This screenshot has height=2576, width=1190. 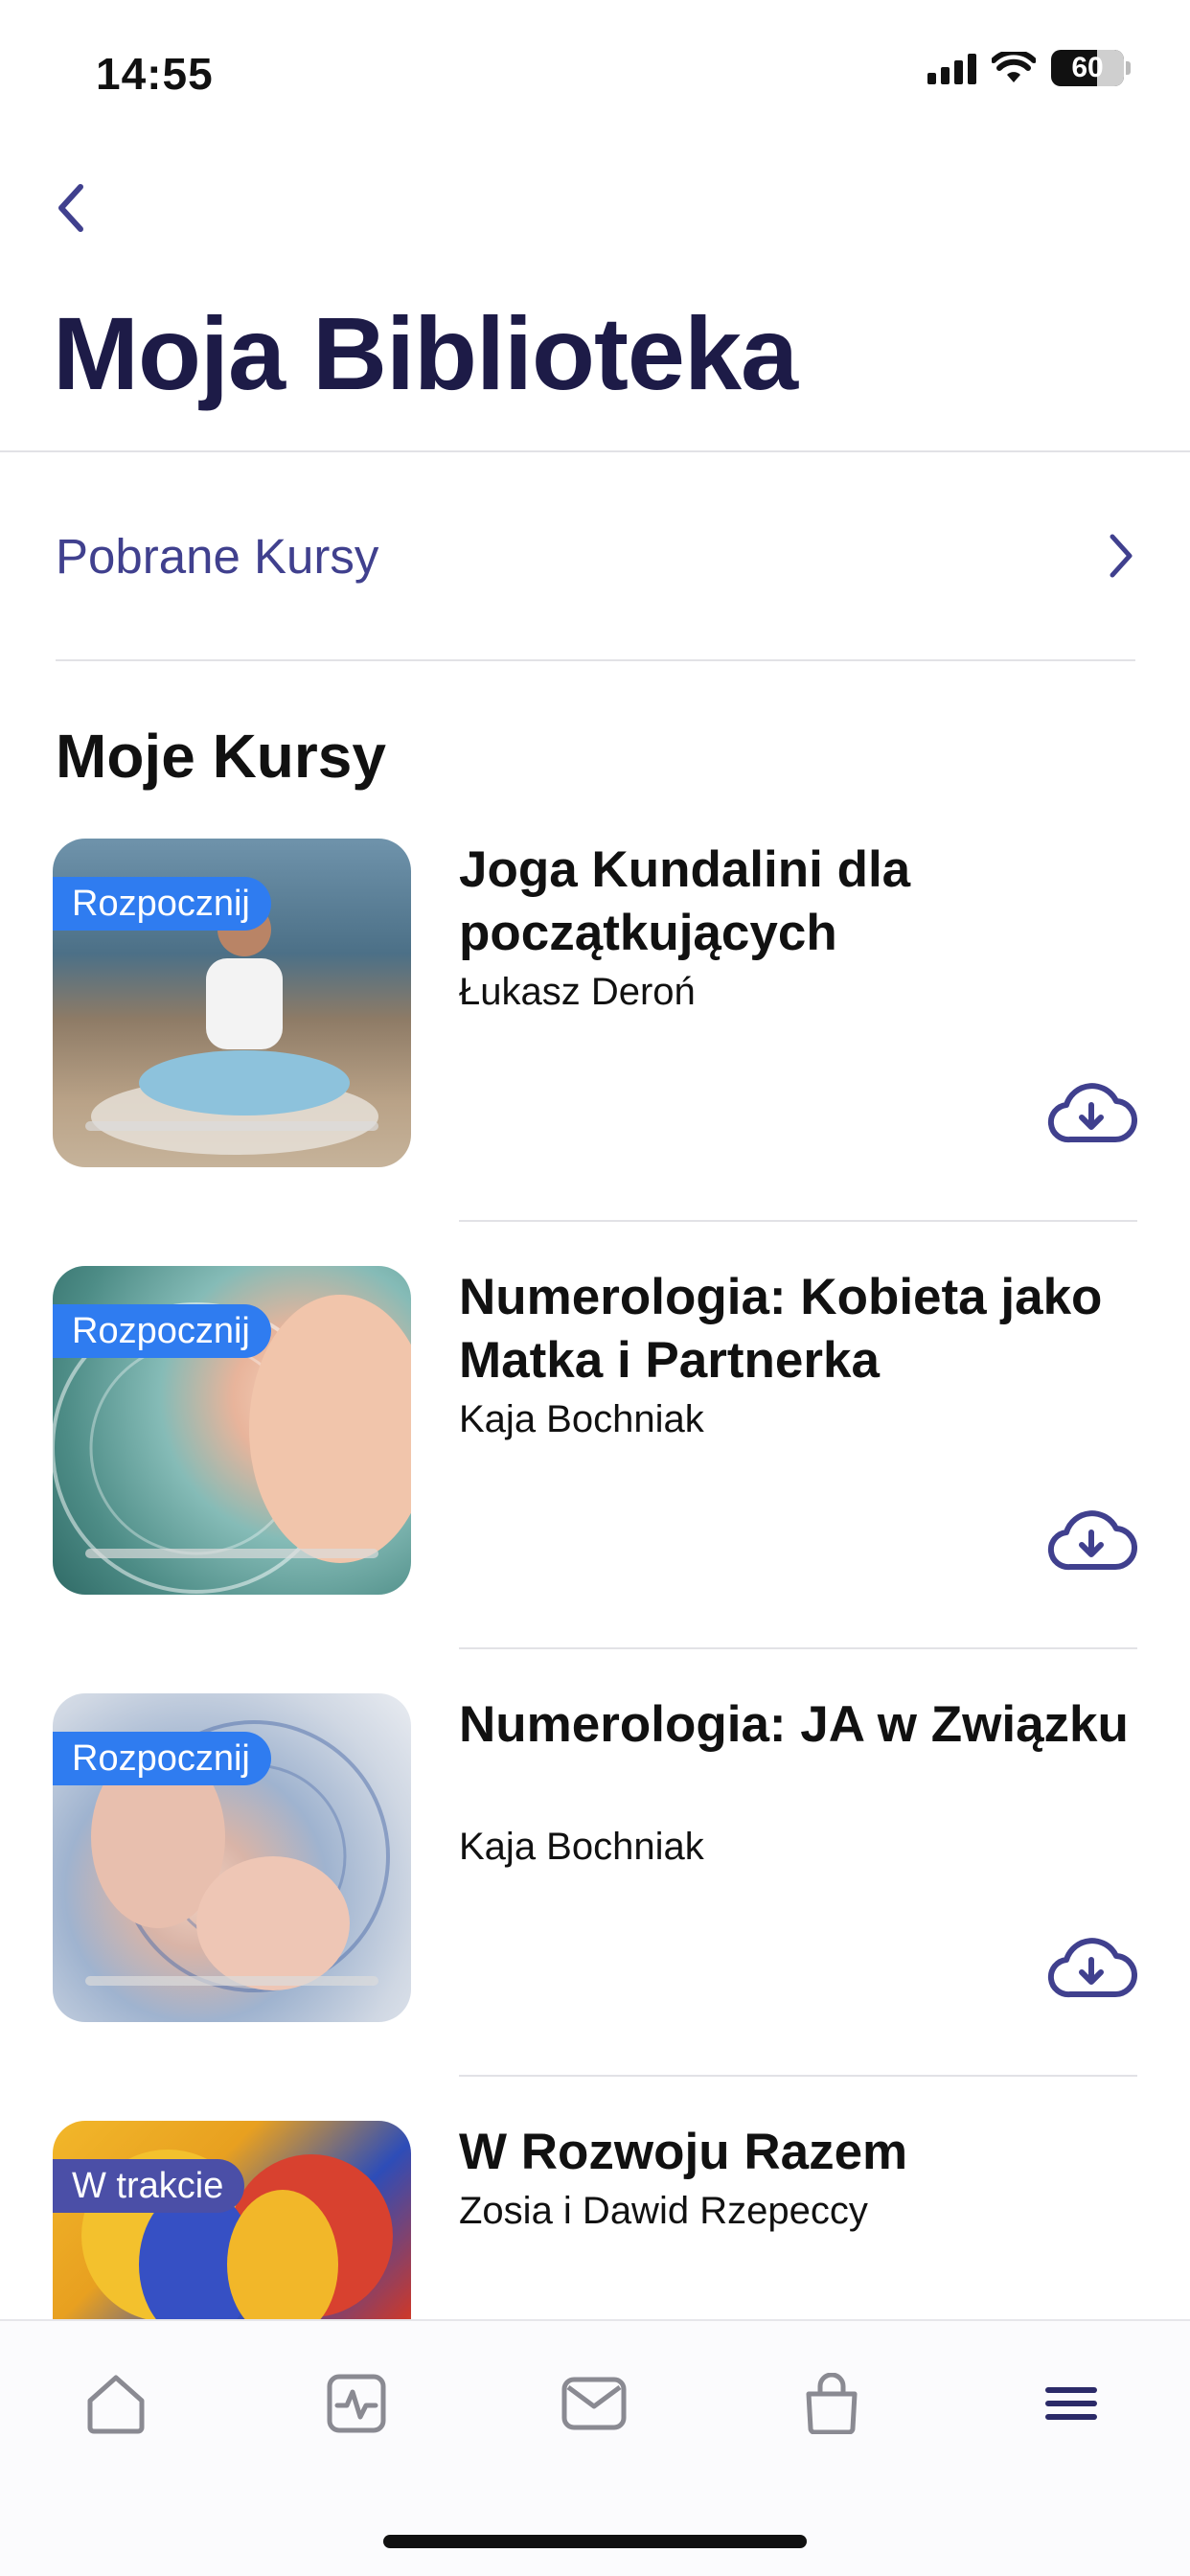 I want to click on mail-icon, so click(x=594, y=2403).